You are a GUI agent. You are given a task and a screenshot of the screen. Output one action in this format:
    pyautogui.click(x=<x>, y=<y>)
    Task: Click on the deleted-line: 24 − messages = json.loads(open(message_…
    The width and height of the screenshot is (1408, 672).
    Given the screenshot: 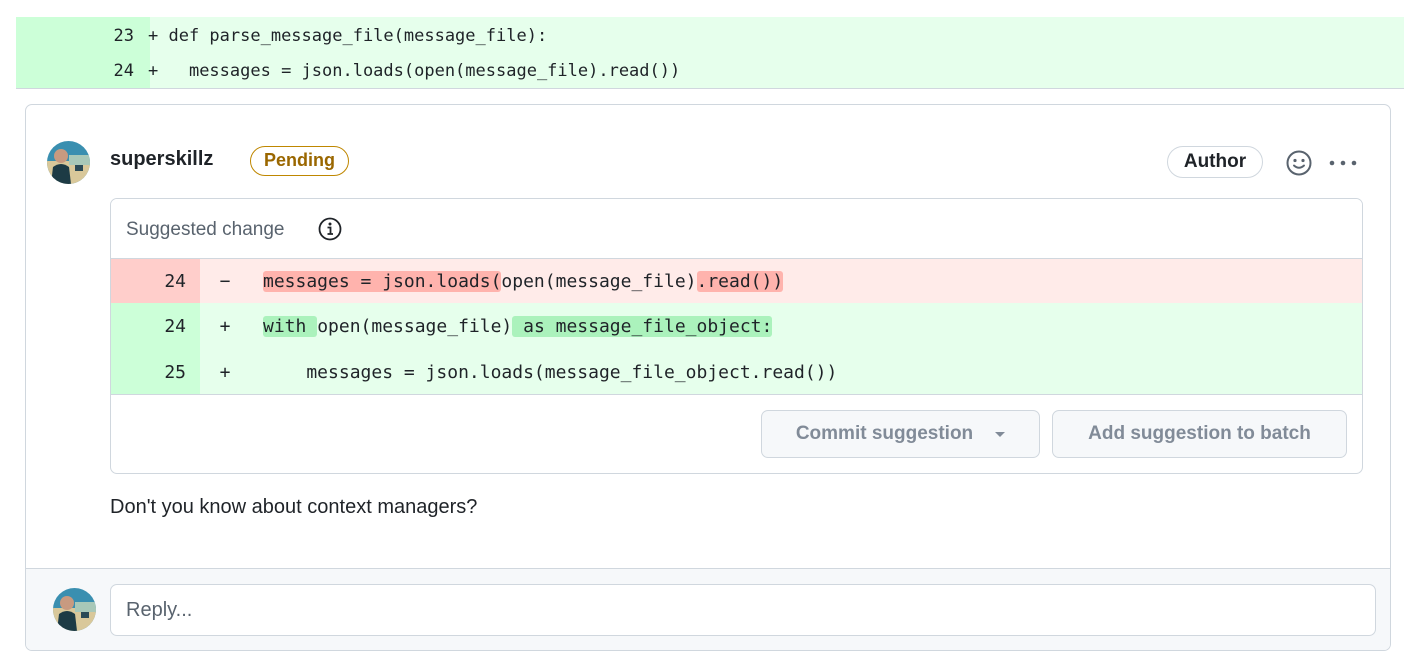 What is the action you would take?
    pyautogui.click(x=736, y=281)
    